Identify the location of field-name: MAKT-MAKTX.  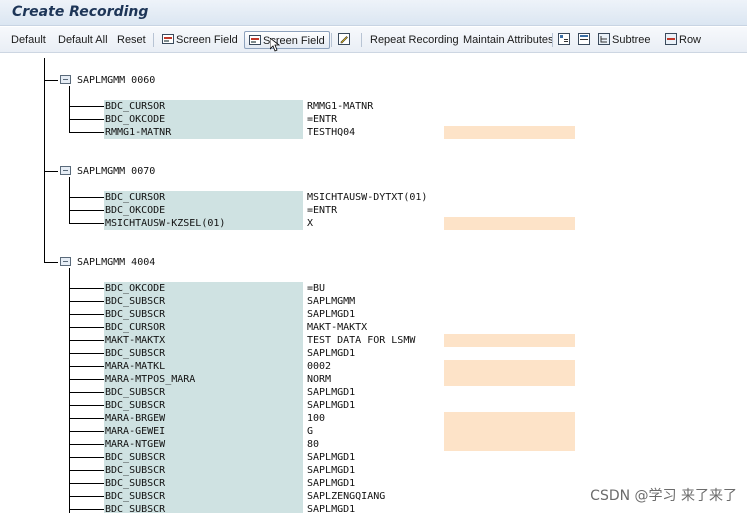
(203, 340).